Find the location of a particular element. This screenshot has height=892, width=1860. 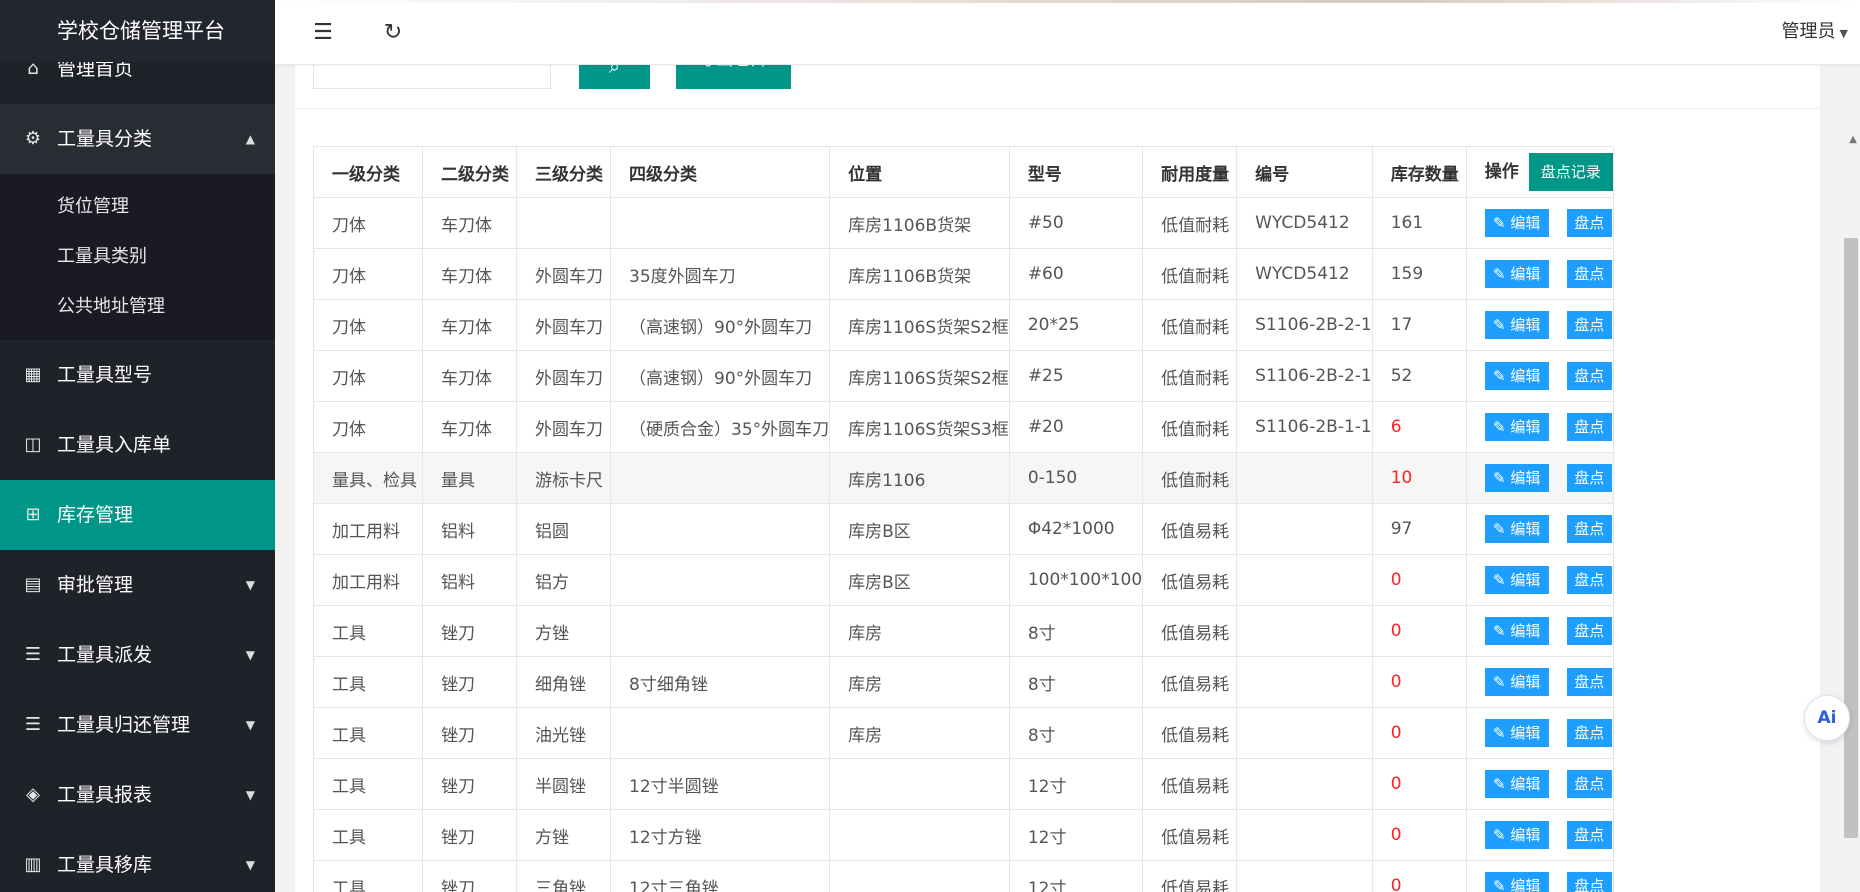

sidebar-item-label: 工量具派发 is located at coordinates (105, 655).